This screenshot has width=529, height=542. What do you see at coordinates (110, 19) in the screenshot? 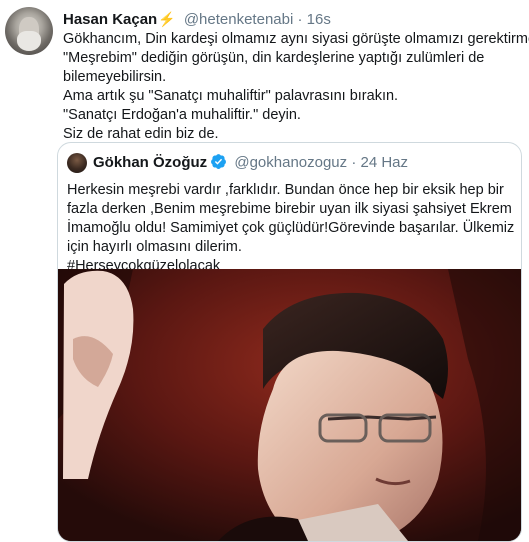
I see `author-name: Hasan Kaçan` at bounding box center [110, 19].